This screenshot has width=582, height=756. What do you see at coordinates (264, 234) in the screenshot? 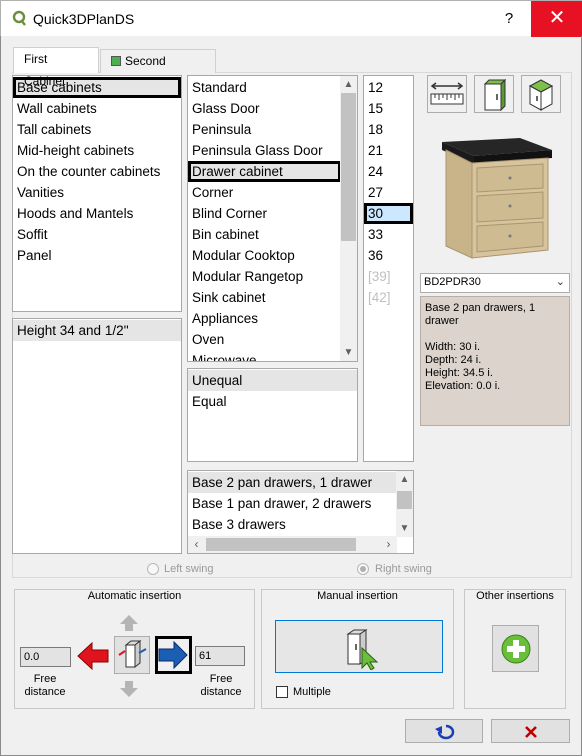
I see `list-item: Bin cabinet` at bounding box center [264, 234].